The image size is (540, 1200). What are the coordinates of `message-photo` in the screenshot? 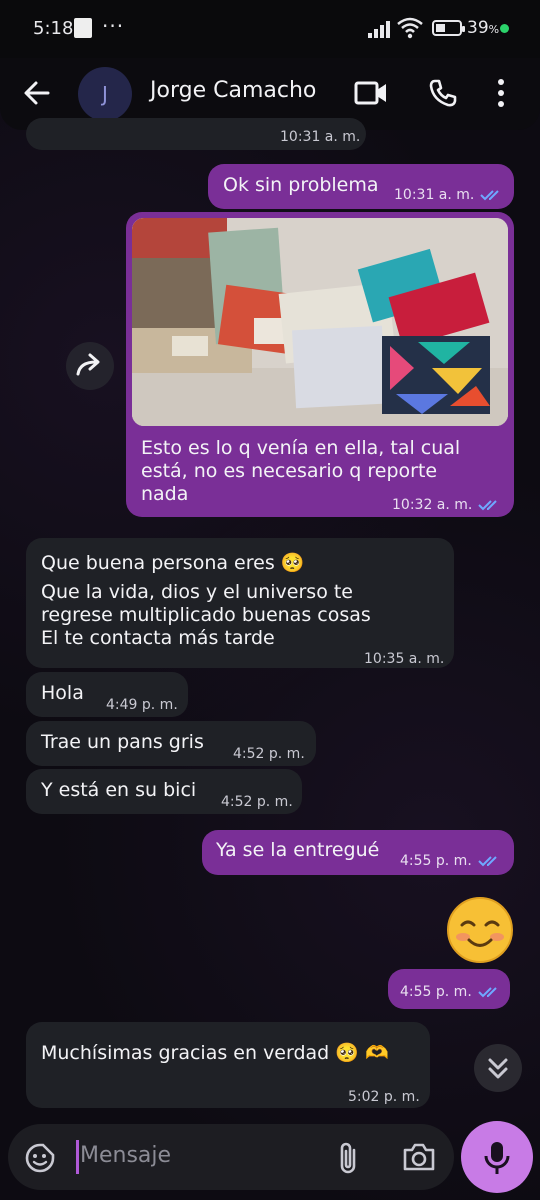 It's located at (320, 322).